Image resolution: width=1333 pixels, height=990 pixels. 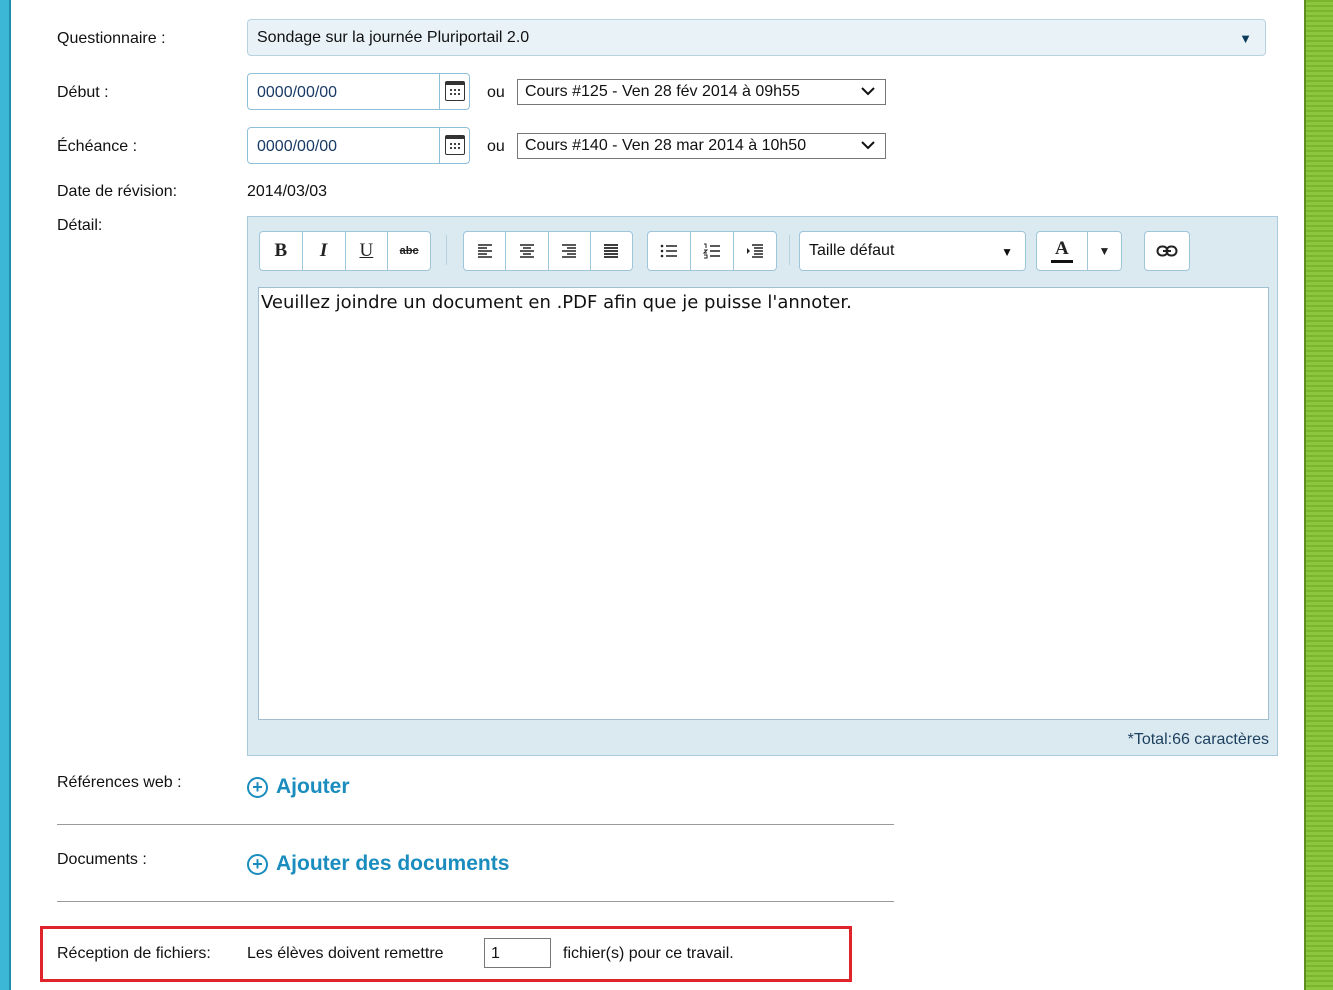 I want to click on echeance-cours-select: Cours #140 - Ven 28 mar 2014 à 10h50, so click(x=701, y=146).